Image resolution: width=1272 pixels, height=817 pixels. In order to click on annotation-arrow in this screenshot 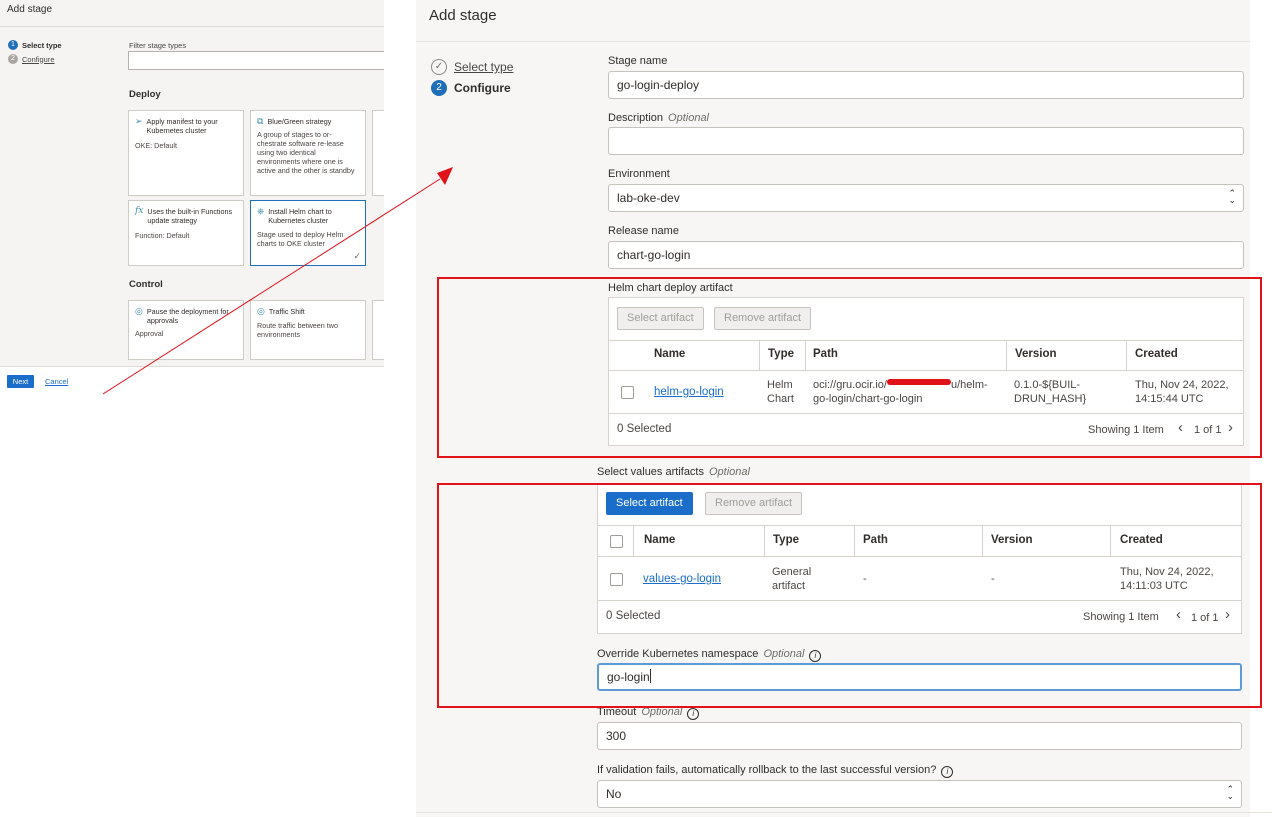, I will do `click(277, 281)`.